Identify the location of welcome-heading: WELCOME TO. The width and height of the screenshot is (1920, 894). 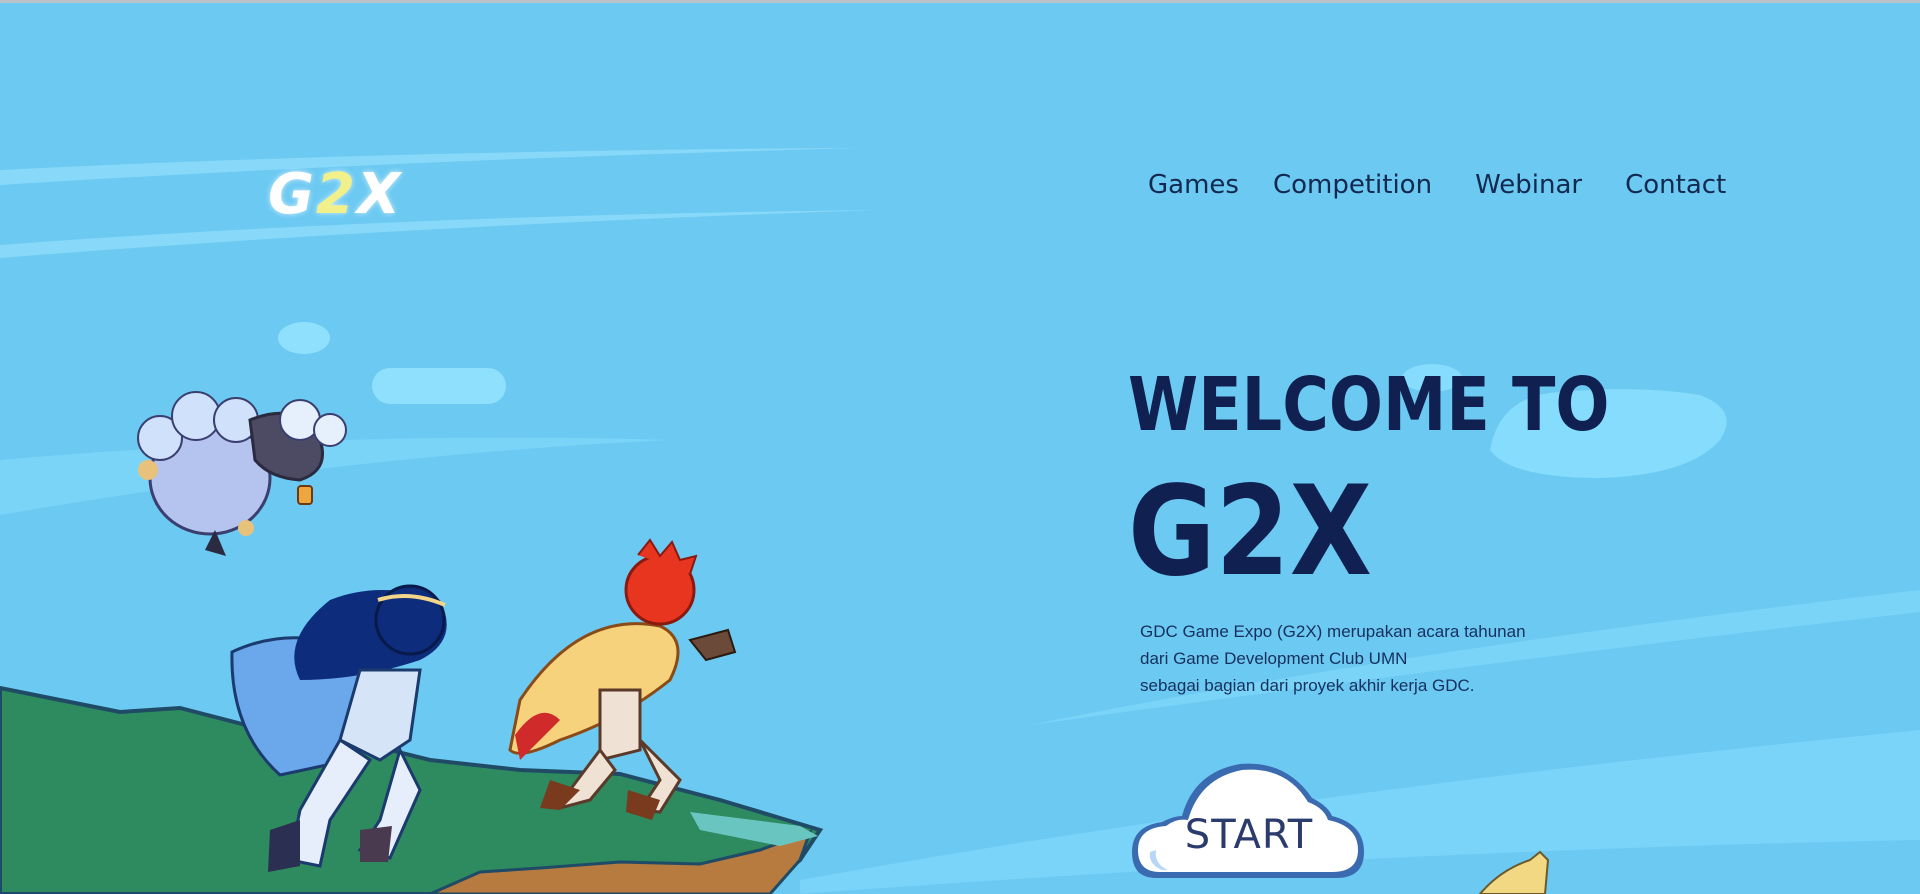
(1369, 405).